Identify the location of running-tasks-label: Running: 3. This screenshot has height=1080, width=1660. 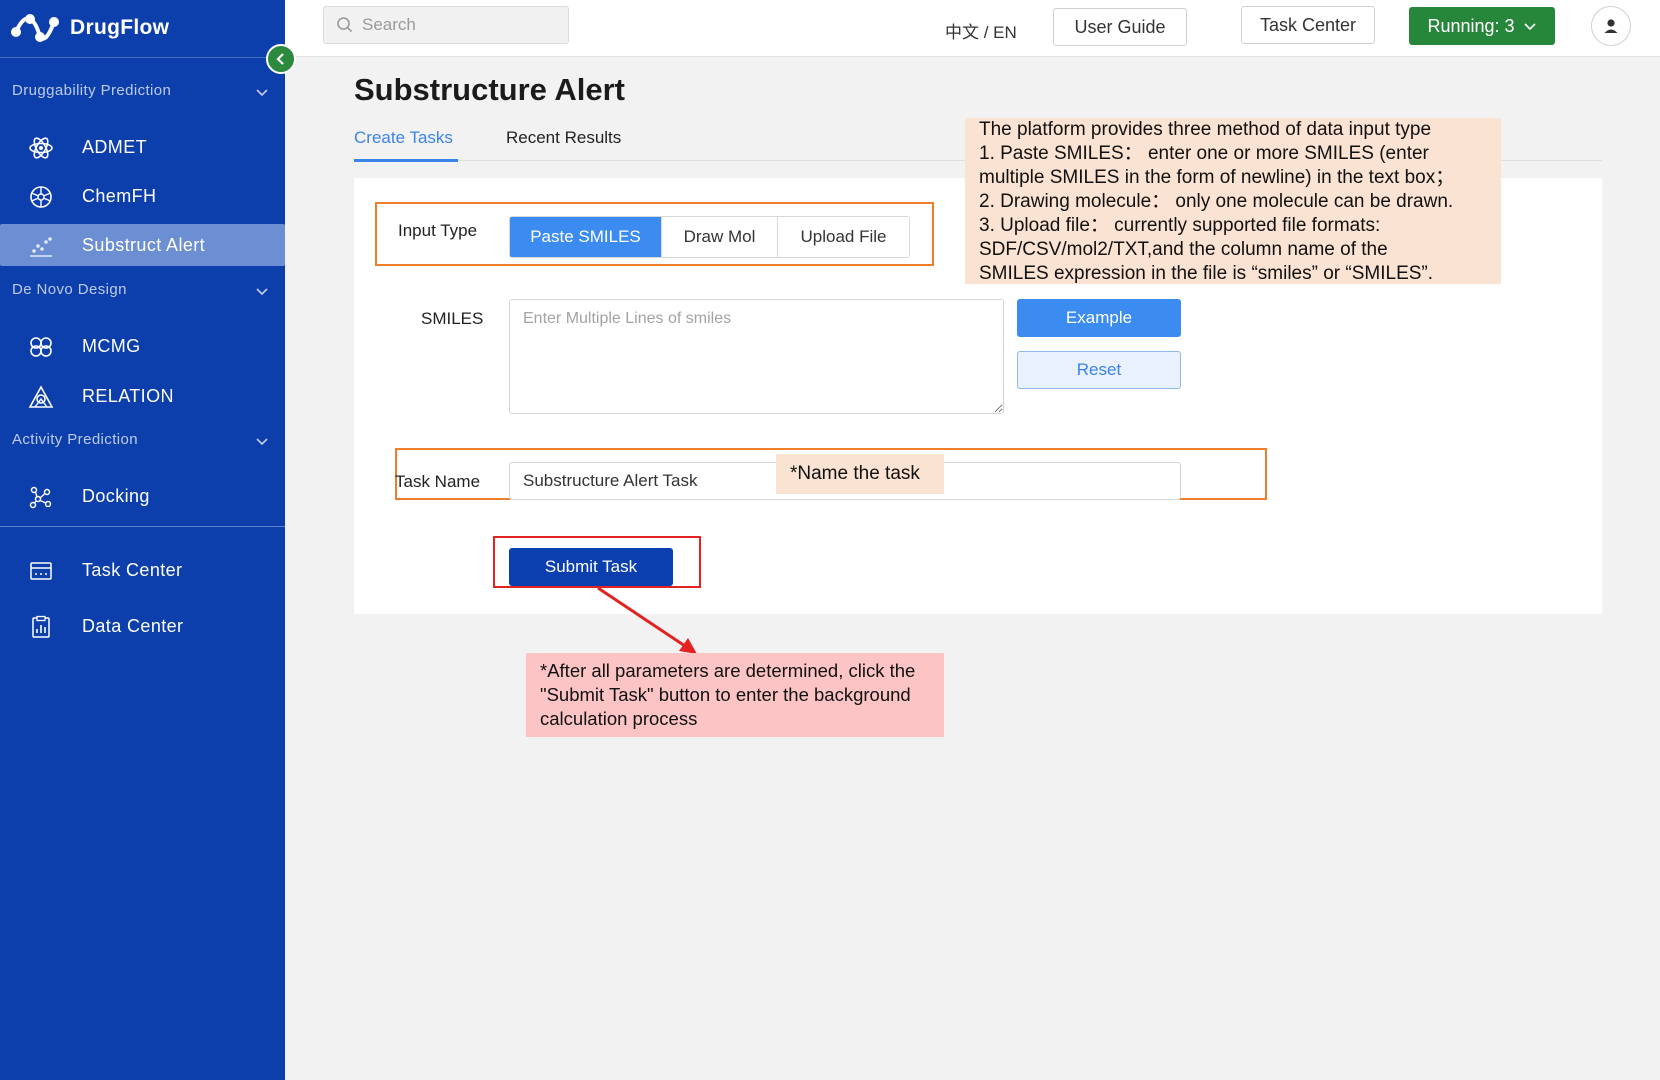
(1471, 25).